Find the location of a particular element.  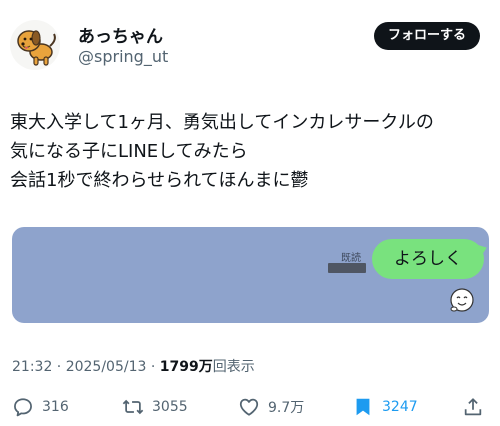

author-name: あっちゃん is located at coordinates (120, 34).